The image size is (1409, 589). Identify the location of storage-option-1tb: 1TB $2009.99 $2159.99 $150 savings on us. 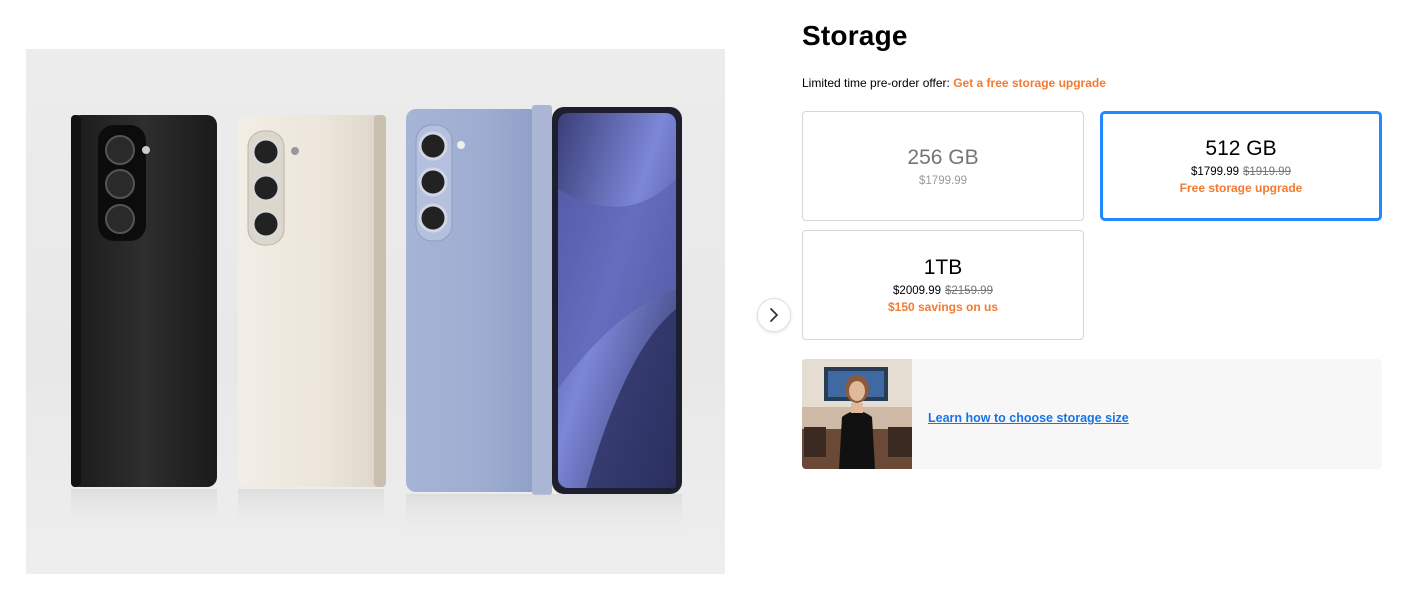
(943, 285).